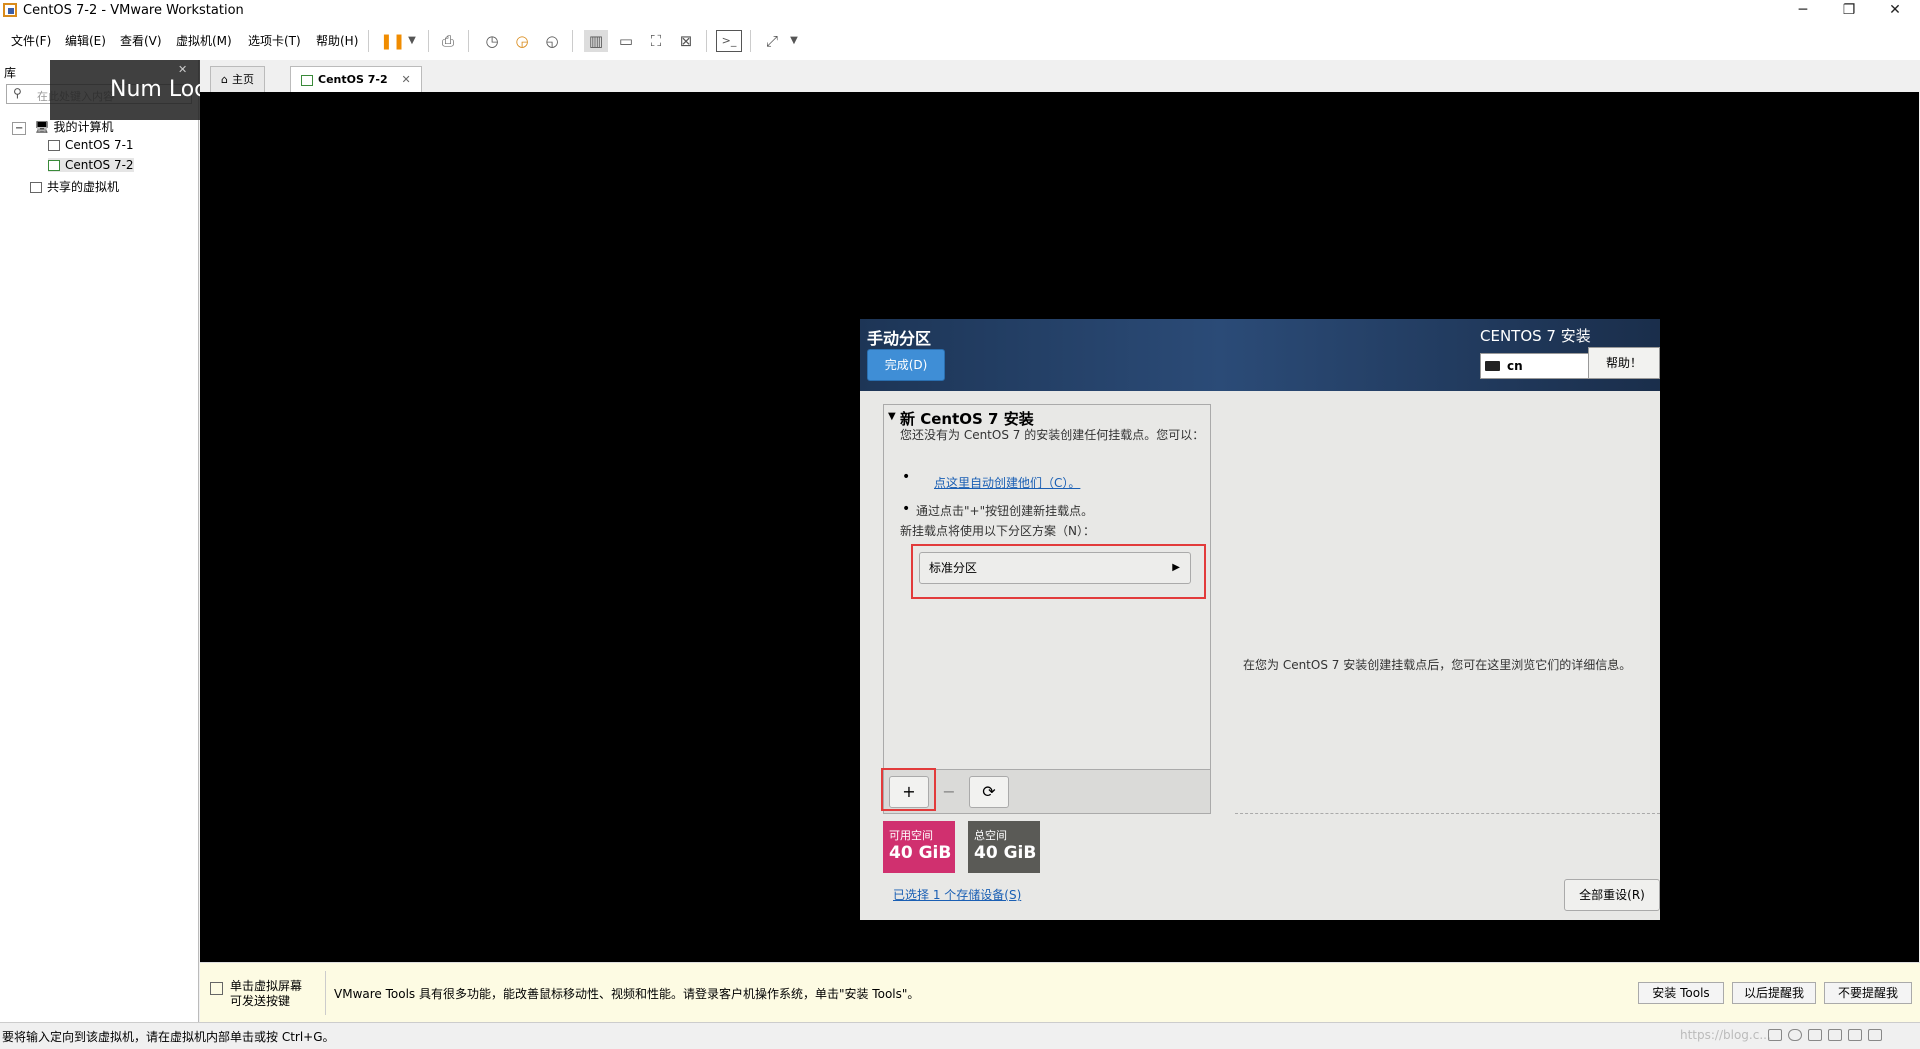 The height and width of the screenshot is (1049, 1920). I want to click on thumbnail-bar-icon: ▭, so click(626, 41).